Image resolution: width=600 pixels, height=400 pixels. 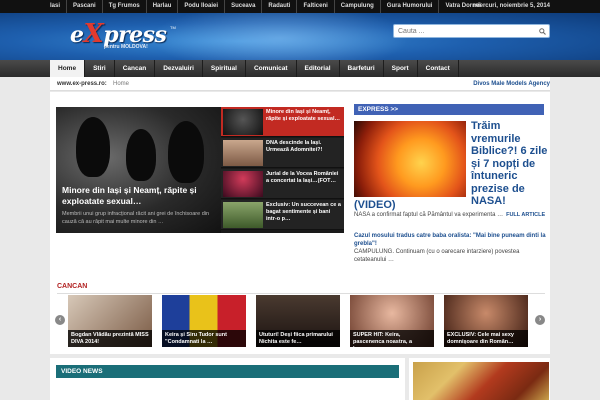 I want to click on video-news-label: VIDEO NEWS, so click(x=82, y=371).